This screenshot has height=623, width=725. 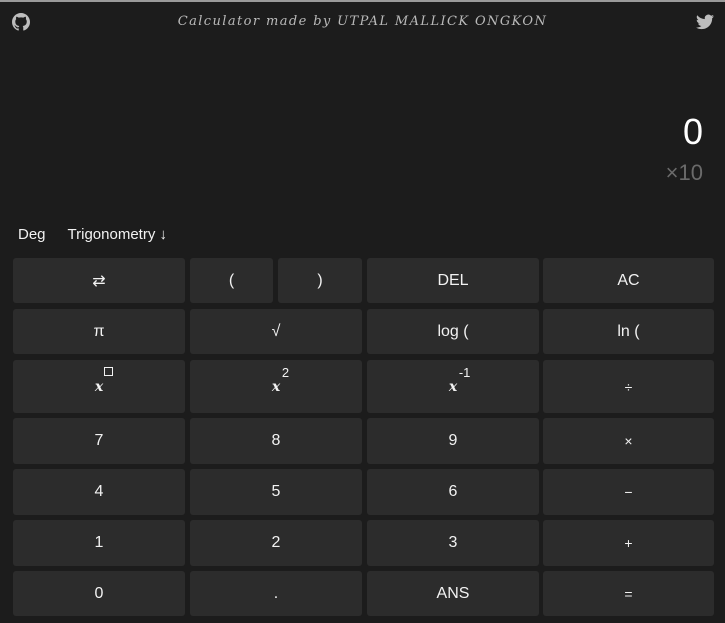 I want to click on ln-button: ln (, so click(x=628, y=331).